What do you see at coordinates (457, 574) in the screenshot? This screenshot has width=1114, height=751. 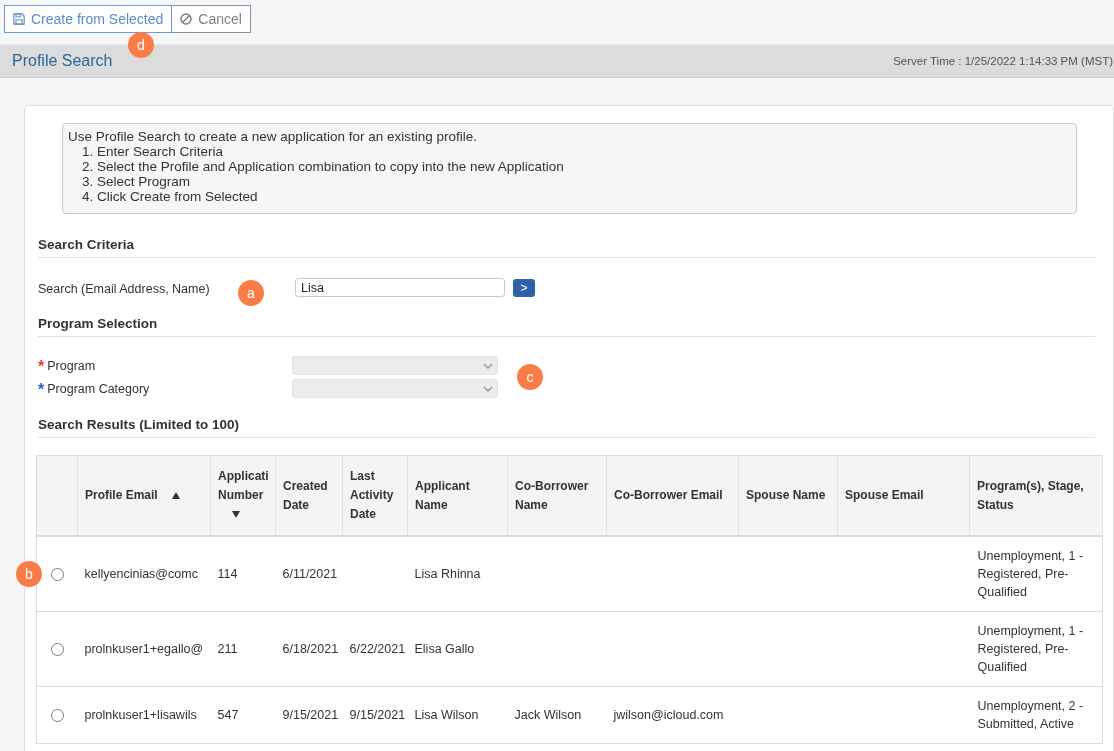 I see `table-cell: Lisa Rhinna` at bounding box center [457, 574].